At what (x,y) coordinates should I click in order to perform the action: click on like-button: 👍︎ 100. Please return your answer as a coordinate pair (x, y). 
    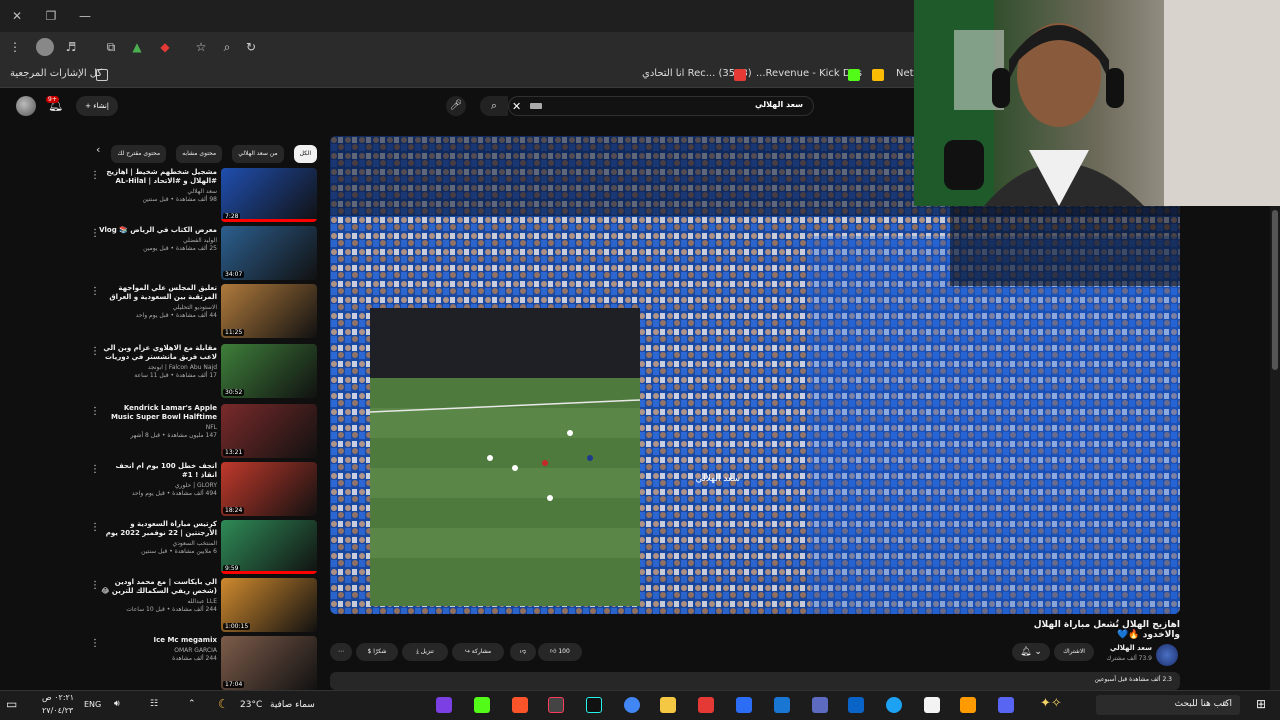
    Looking at the image, I should click on (560, 652).